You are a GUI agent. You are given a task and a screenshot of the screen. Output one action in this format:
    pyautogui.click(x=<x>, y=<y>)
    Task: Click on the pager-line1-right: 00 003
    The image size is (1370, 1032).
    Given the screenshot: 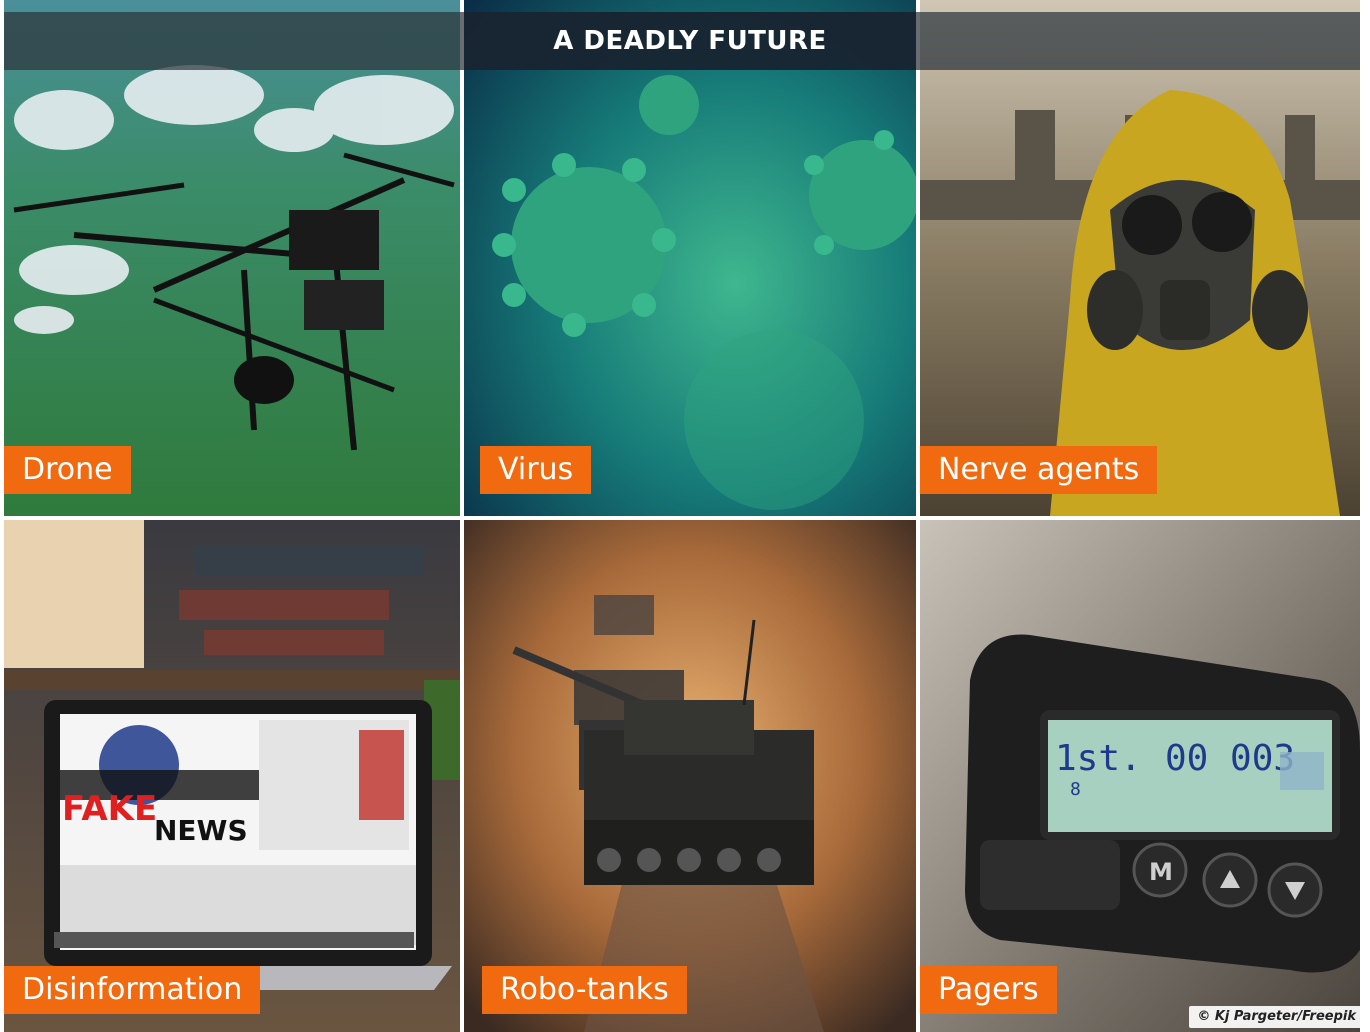 What is the action you would take?
    pyautogui.click(x=1230, y=758)
    